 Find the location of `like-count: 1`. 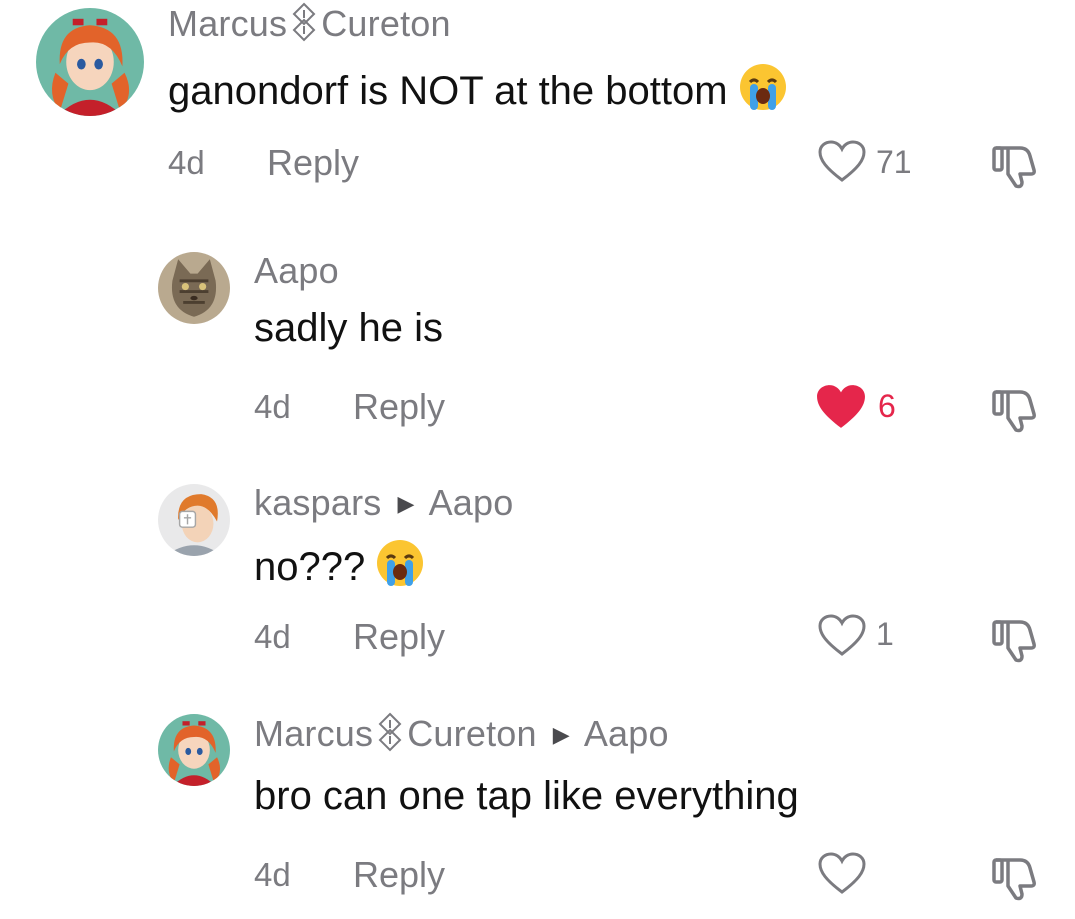

like-count: 1 is located at coordinates (885, 634).